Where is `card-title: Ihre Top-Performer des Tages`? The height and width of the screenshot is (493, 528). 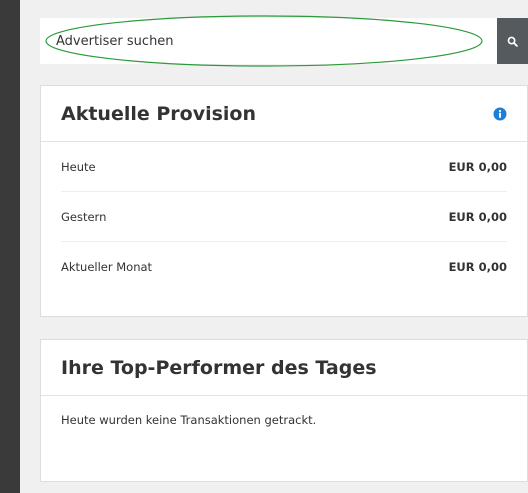 card-title: Ihre Top-Performer des Tages is located at coordinates (219, 367).